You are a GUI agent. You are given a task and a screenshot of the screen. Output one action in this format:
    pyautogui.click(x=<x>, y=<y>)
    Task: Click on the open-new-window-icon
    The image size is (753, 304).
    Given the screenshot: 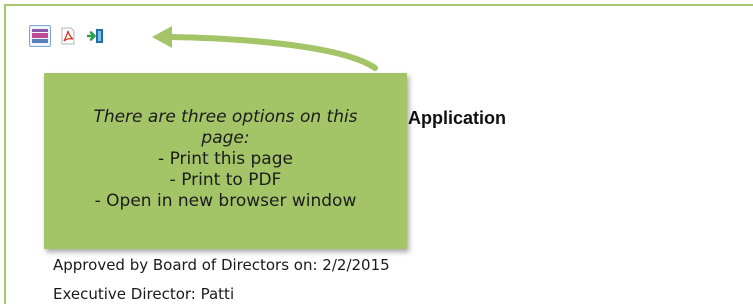 What is the action you would take?
    pyautogui.click(x=95, y=36)
    